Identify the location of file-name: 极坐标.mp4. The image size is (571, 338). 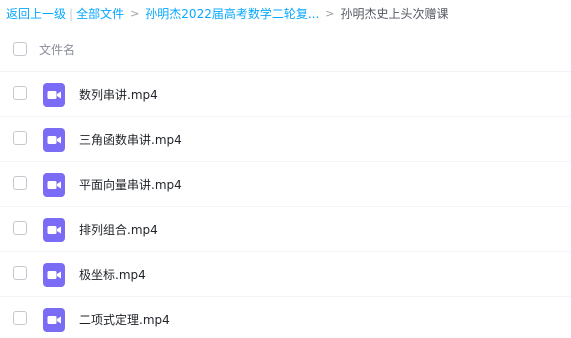
(112, 274).